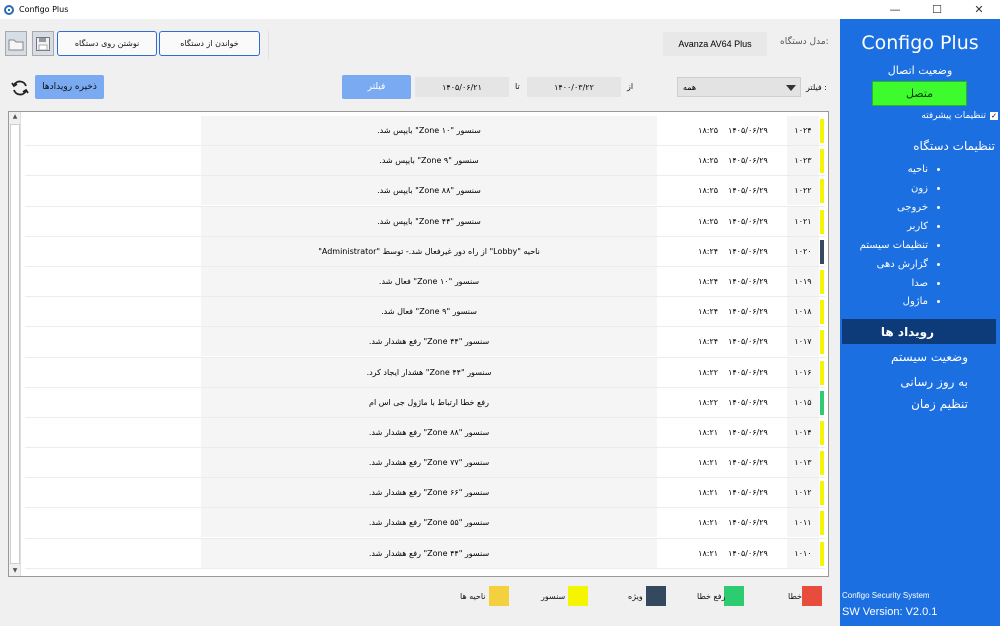  Describe the element at coordinates (15, 571) in the screenshot. I see `scroll-down-icon: ▼` at that location.